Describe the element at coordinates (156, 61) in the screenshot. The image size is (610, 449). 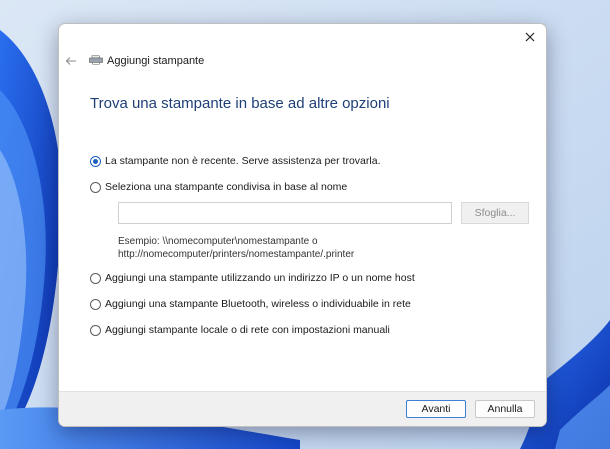
I see `dialog-title: Aggiungi stampante` at that location.